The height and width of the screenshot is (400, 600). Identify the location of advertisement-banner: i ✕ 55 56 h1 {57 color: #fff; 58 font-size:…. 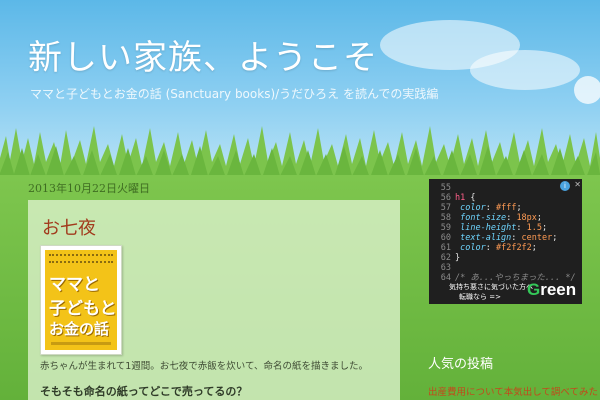
(505, 241).